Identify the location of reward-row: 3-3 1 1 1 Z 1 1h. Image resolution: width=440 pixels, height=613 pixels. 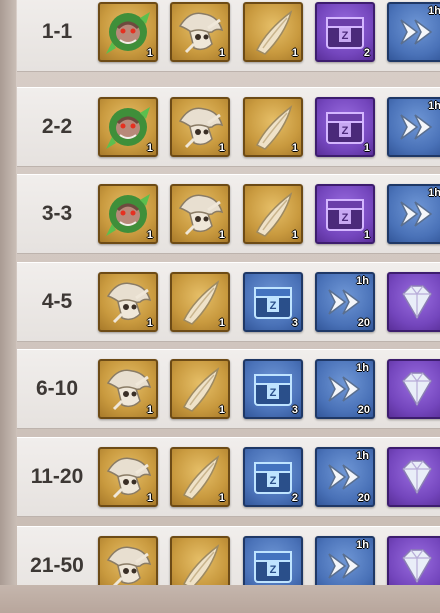
(228, 214).